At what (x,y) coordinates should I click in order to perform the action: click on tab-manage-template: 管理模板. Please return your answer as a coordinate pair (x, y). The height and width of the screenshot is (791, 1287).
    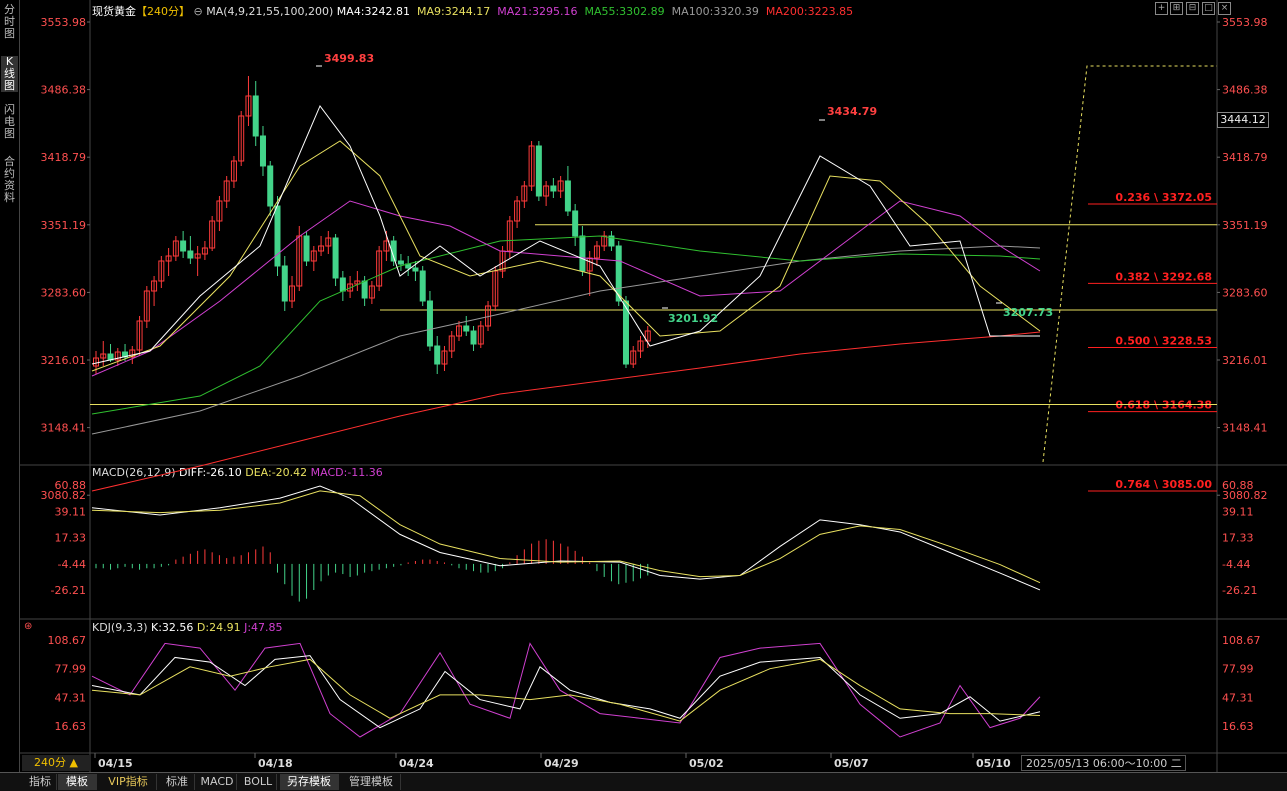
    Looking at the image, I should click on (371, 782).